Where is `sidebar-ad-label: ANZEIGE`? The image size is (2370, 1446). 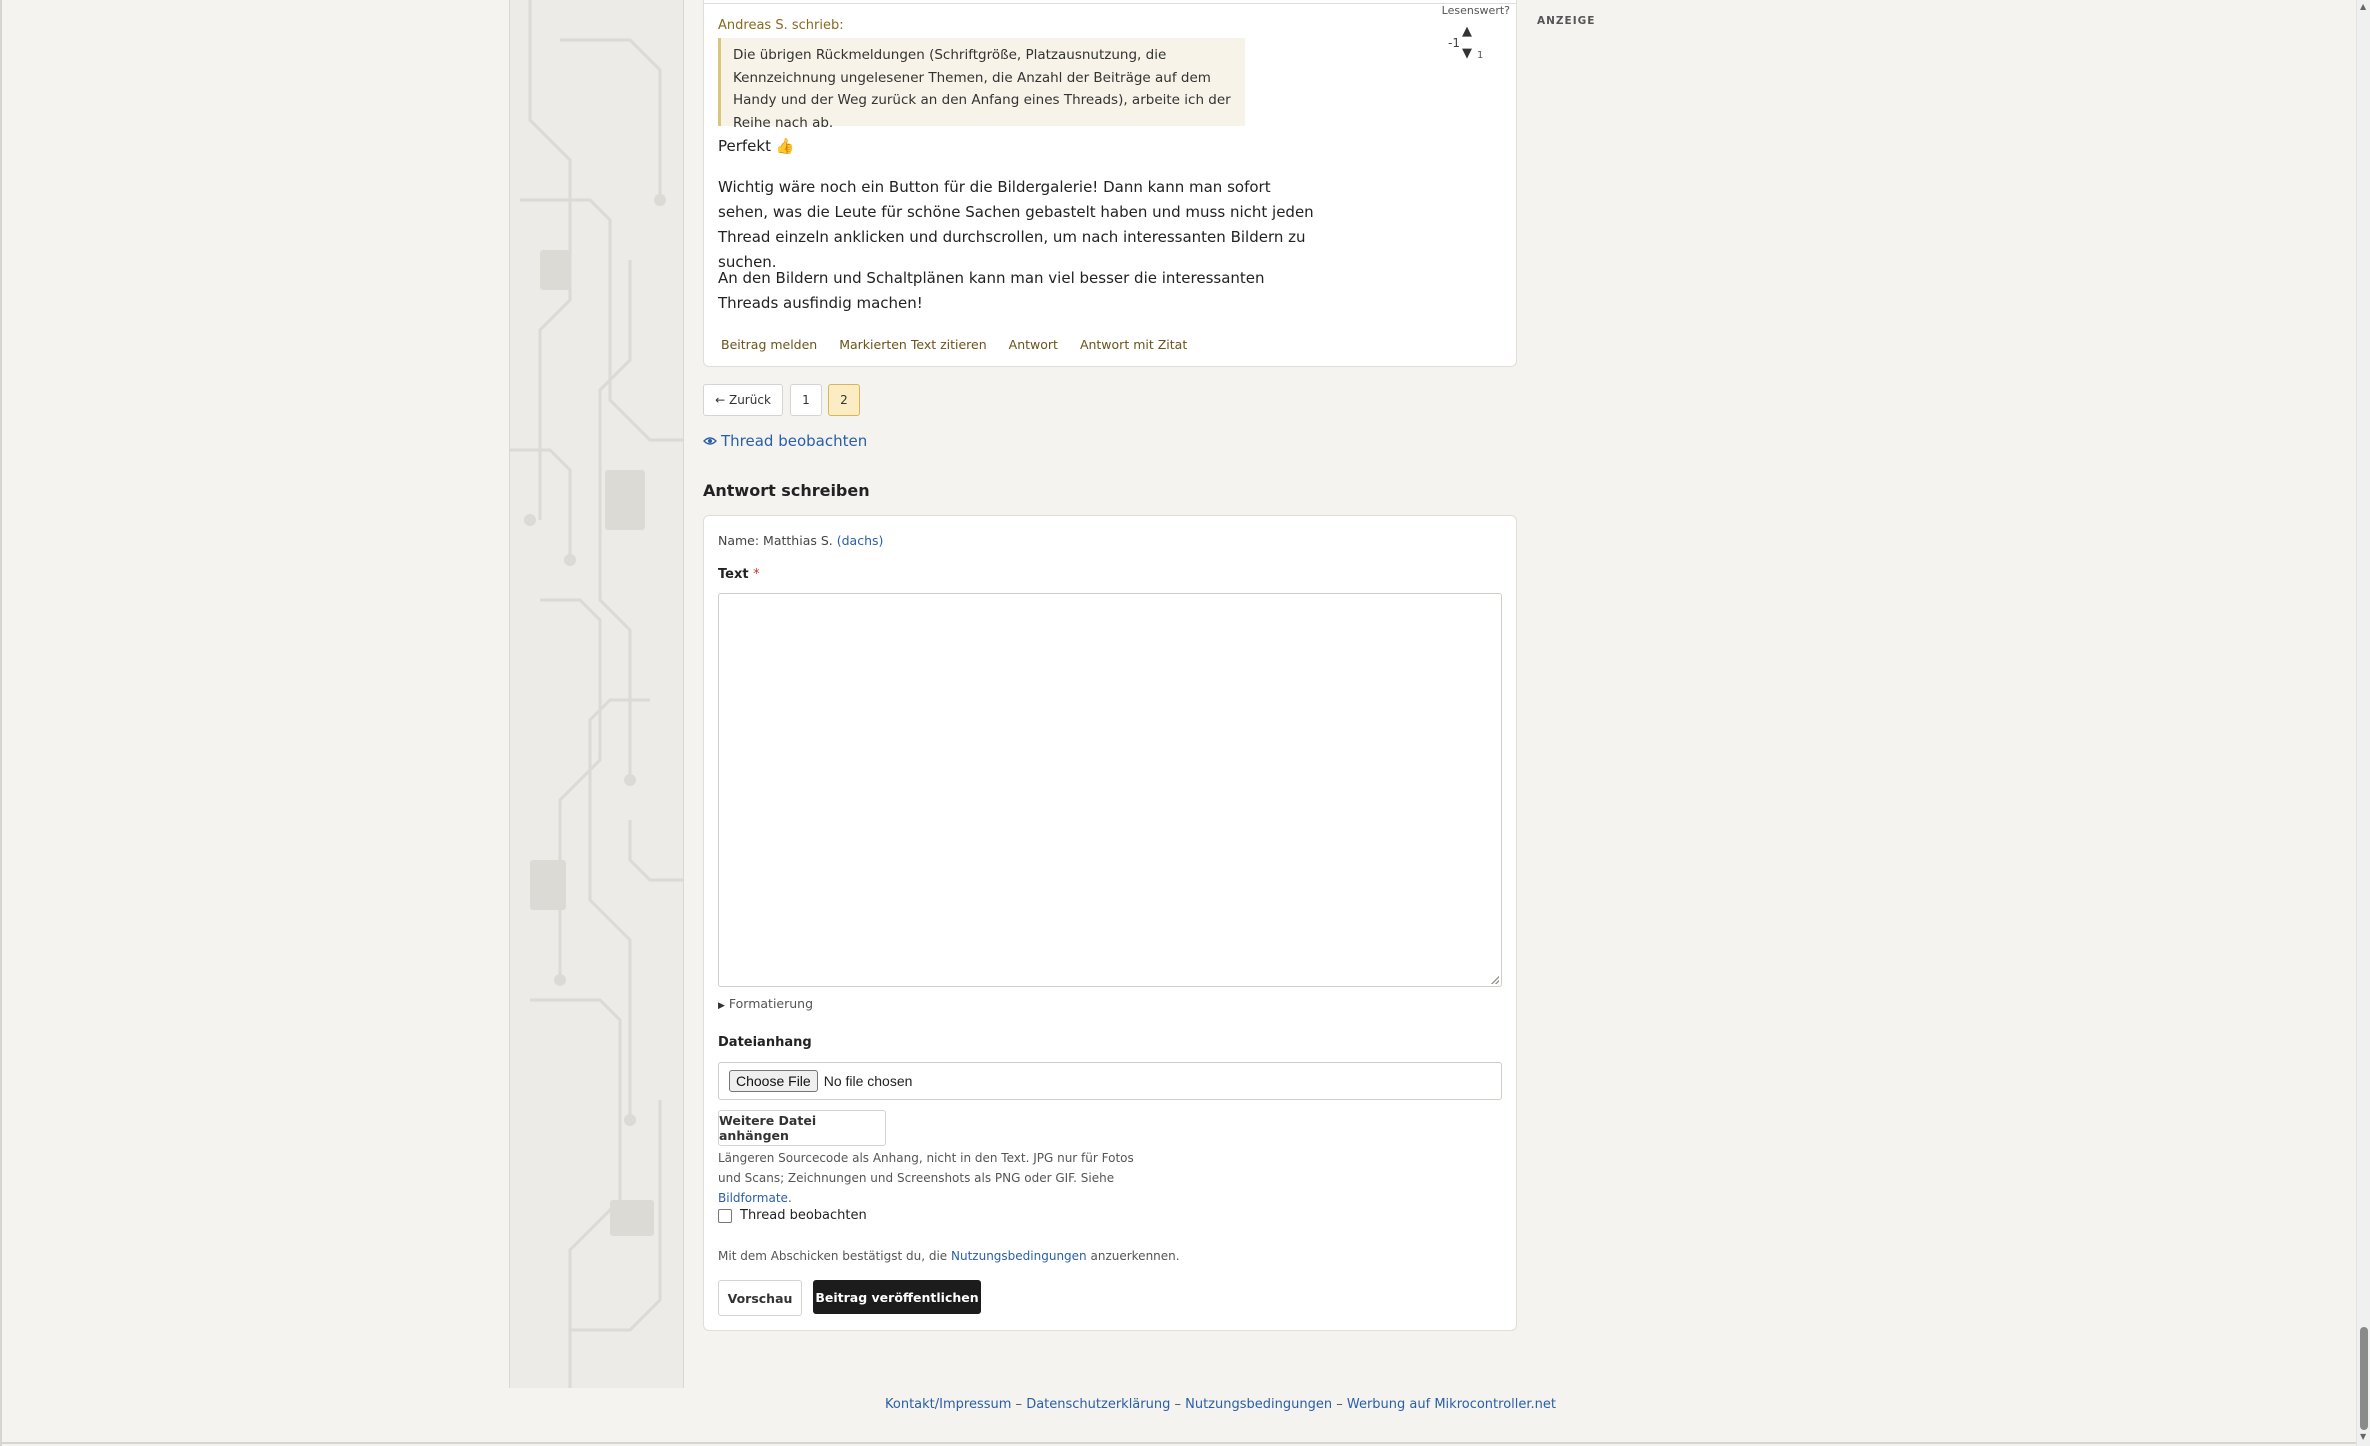 sidebar-ad-label: ANZEIGE is located at coordinates (1566, 21).